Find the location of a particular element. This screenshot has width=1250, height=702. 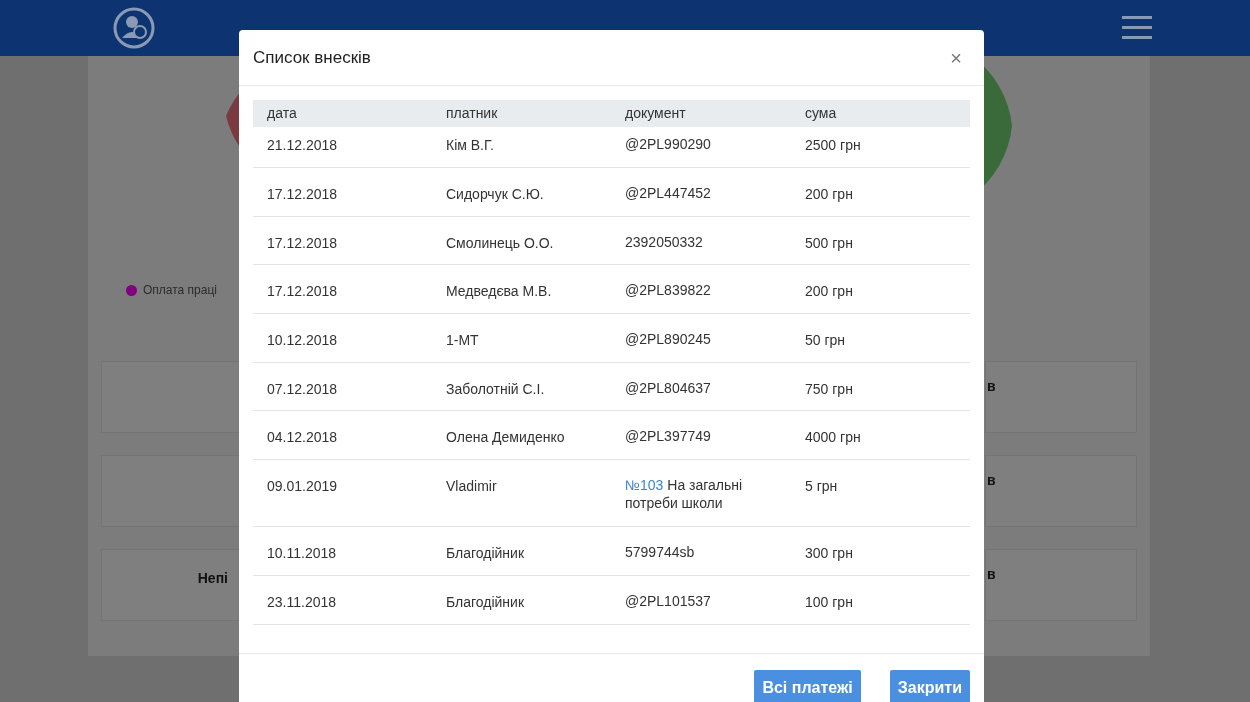

document-link: №103 is located at coordinates (644, 485).